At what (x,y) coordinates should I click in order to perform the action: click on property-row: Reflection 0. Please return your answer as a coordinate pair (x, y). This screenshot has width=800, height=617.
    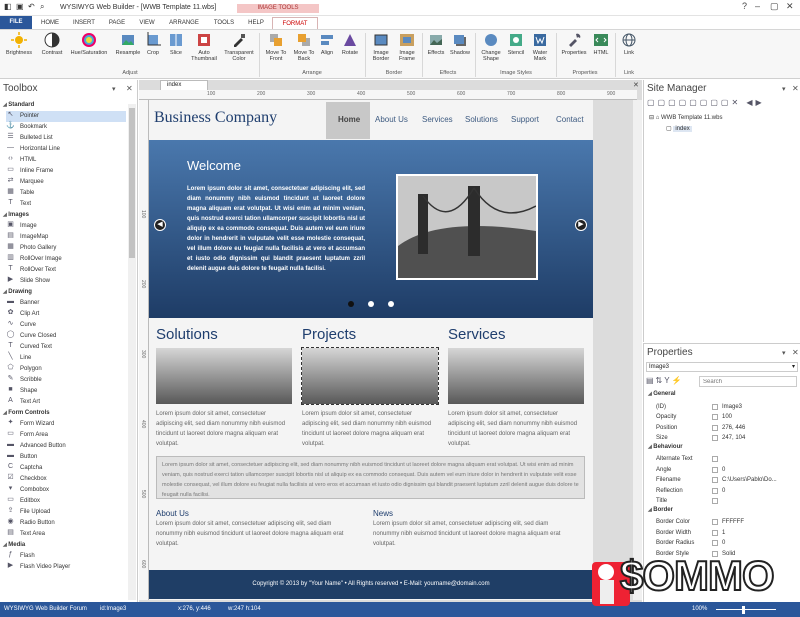
    Looking at the image, I should click on (720, 491).